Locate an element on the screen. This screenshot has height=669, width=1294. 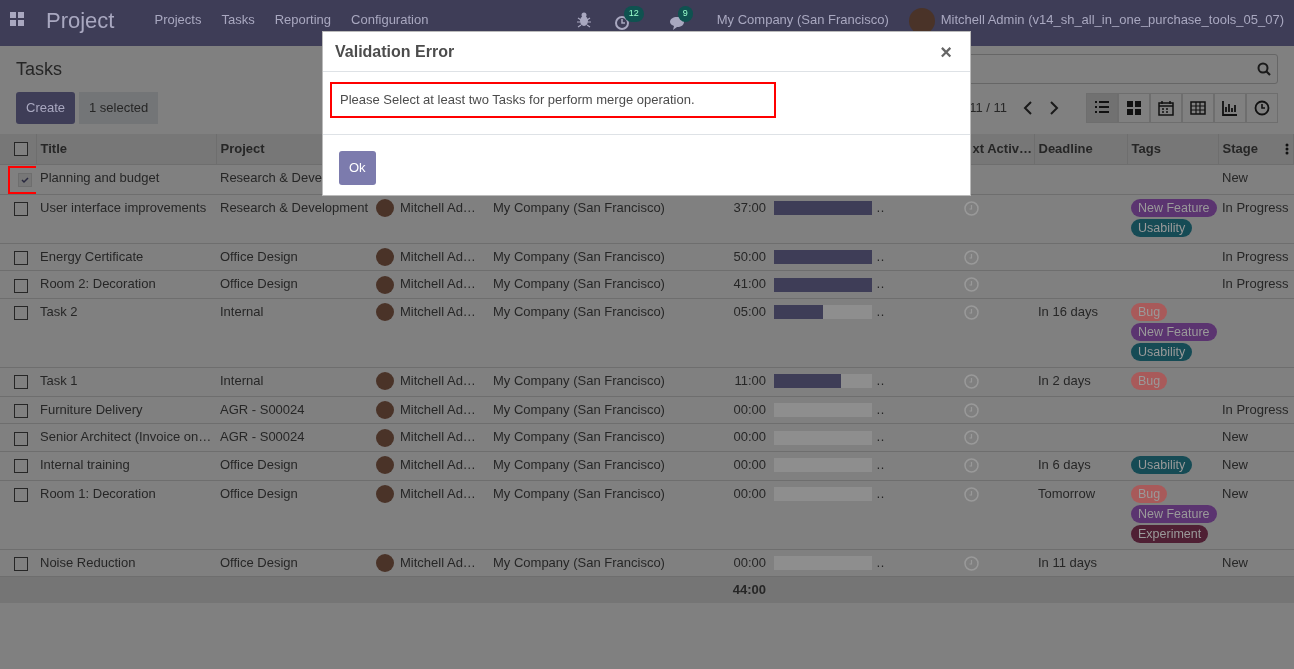
close-button: × is located at coordinates (946, 51).